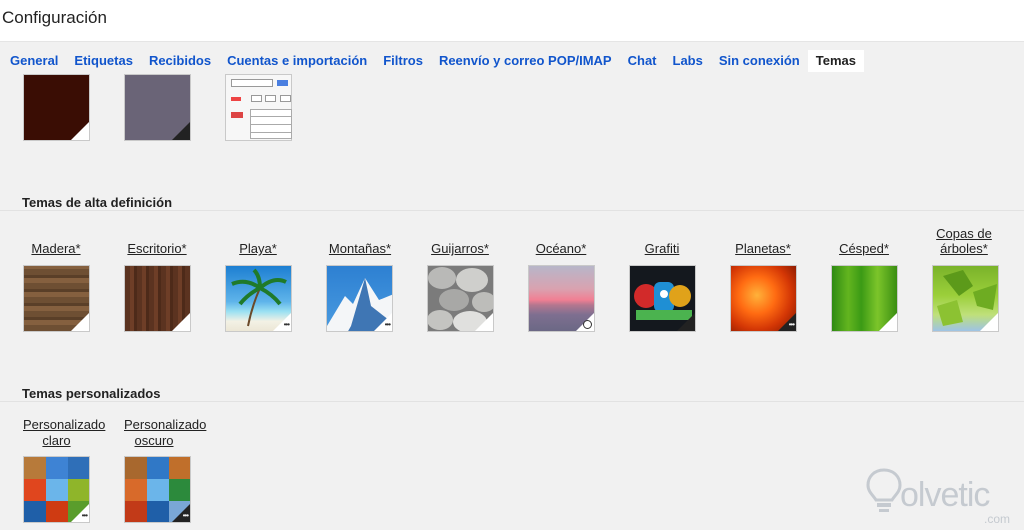 Image resolution: width=1024 pixels, height=530 pixels. What do you see at coordinates (157, 249) in the screenshot?
I see `theme-label-escritorio: Escritorio*` at bounding box center [157, 249].